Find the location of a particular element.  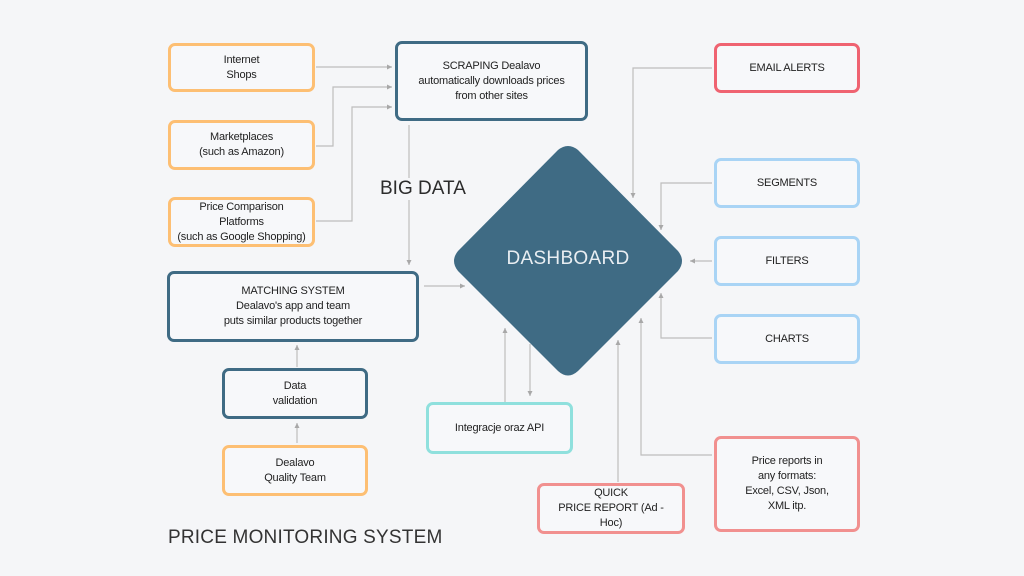

quality-team-box: Dealavo Quality Team is located at coordinates (295, 470).